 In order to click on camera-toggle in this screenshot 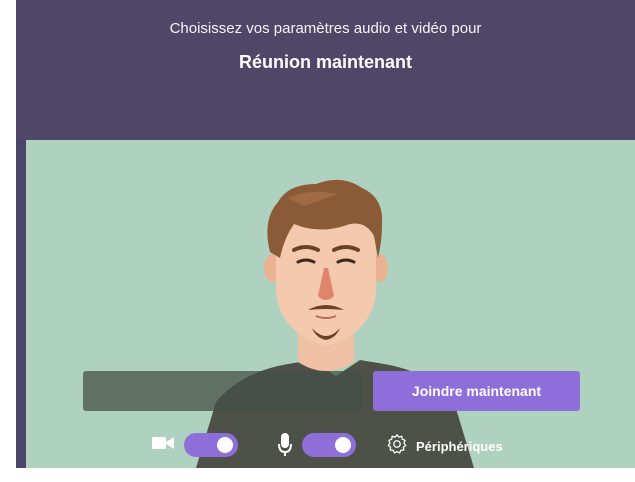, I will do `click(211, 445)`.